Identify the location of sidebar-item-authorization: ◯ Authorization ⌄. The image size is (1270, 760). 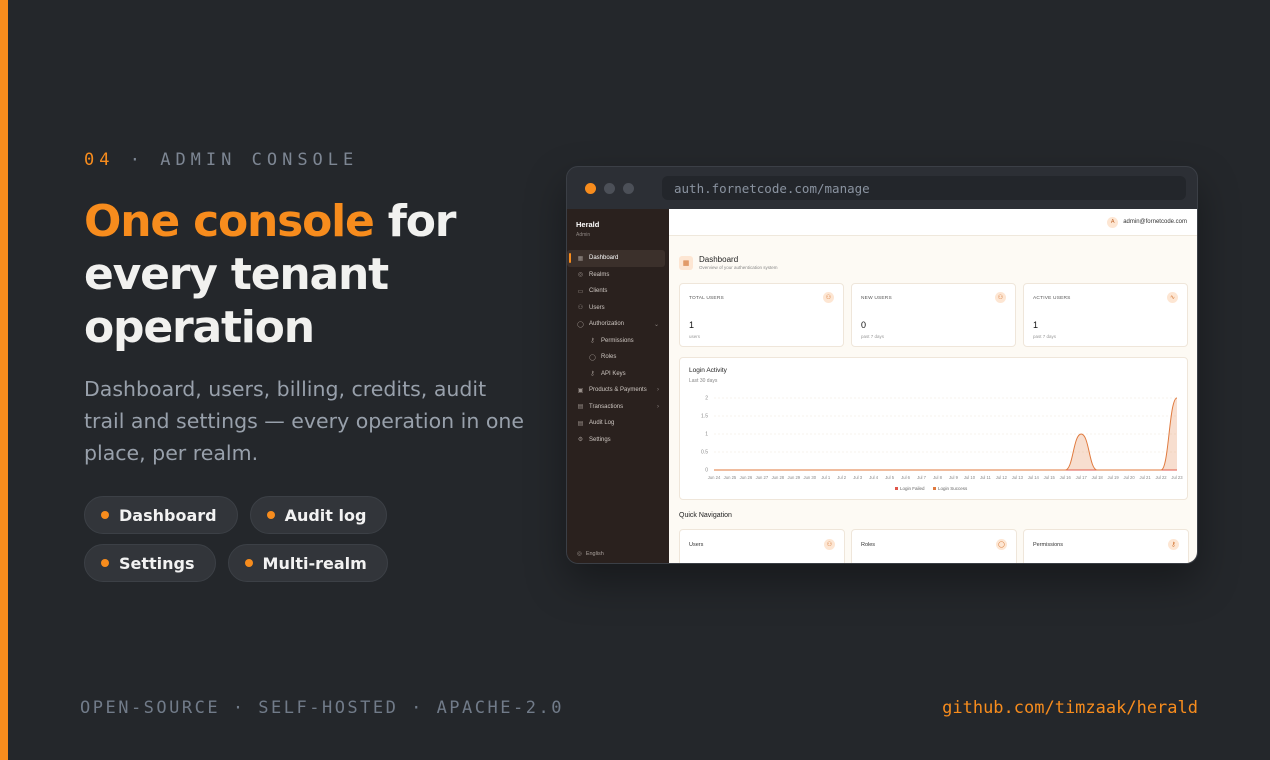
(616, 324).